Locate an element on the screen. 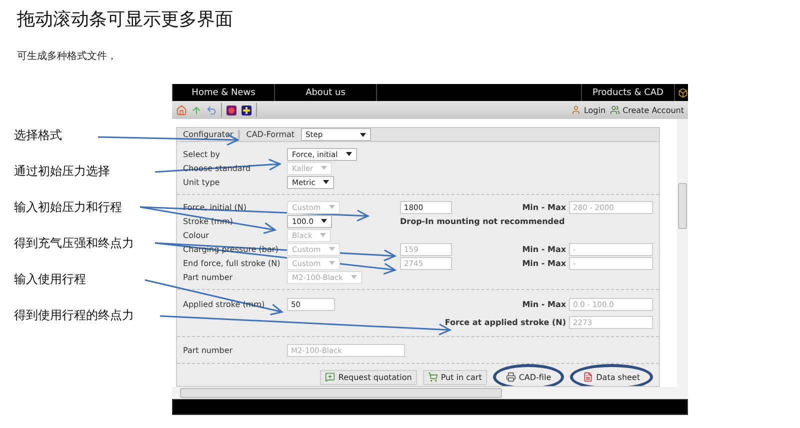  document-icon is located at coordinates (588, 377).